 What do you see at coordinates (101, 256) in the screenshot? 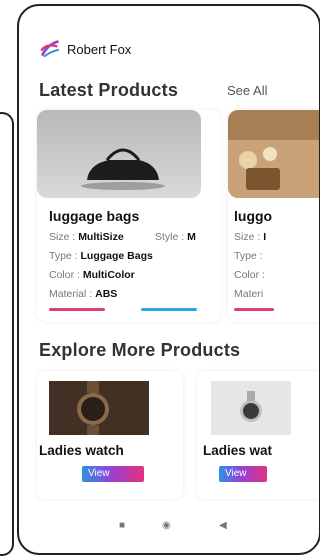
I see `product-type: Type : Luggage Bags` at bounding box center [101, 256].